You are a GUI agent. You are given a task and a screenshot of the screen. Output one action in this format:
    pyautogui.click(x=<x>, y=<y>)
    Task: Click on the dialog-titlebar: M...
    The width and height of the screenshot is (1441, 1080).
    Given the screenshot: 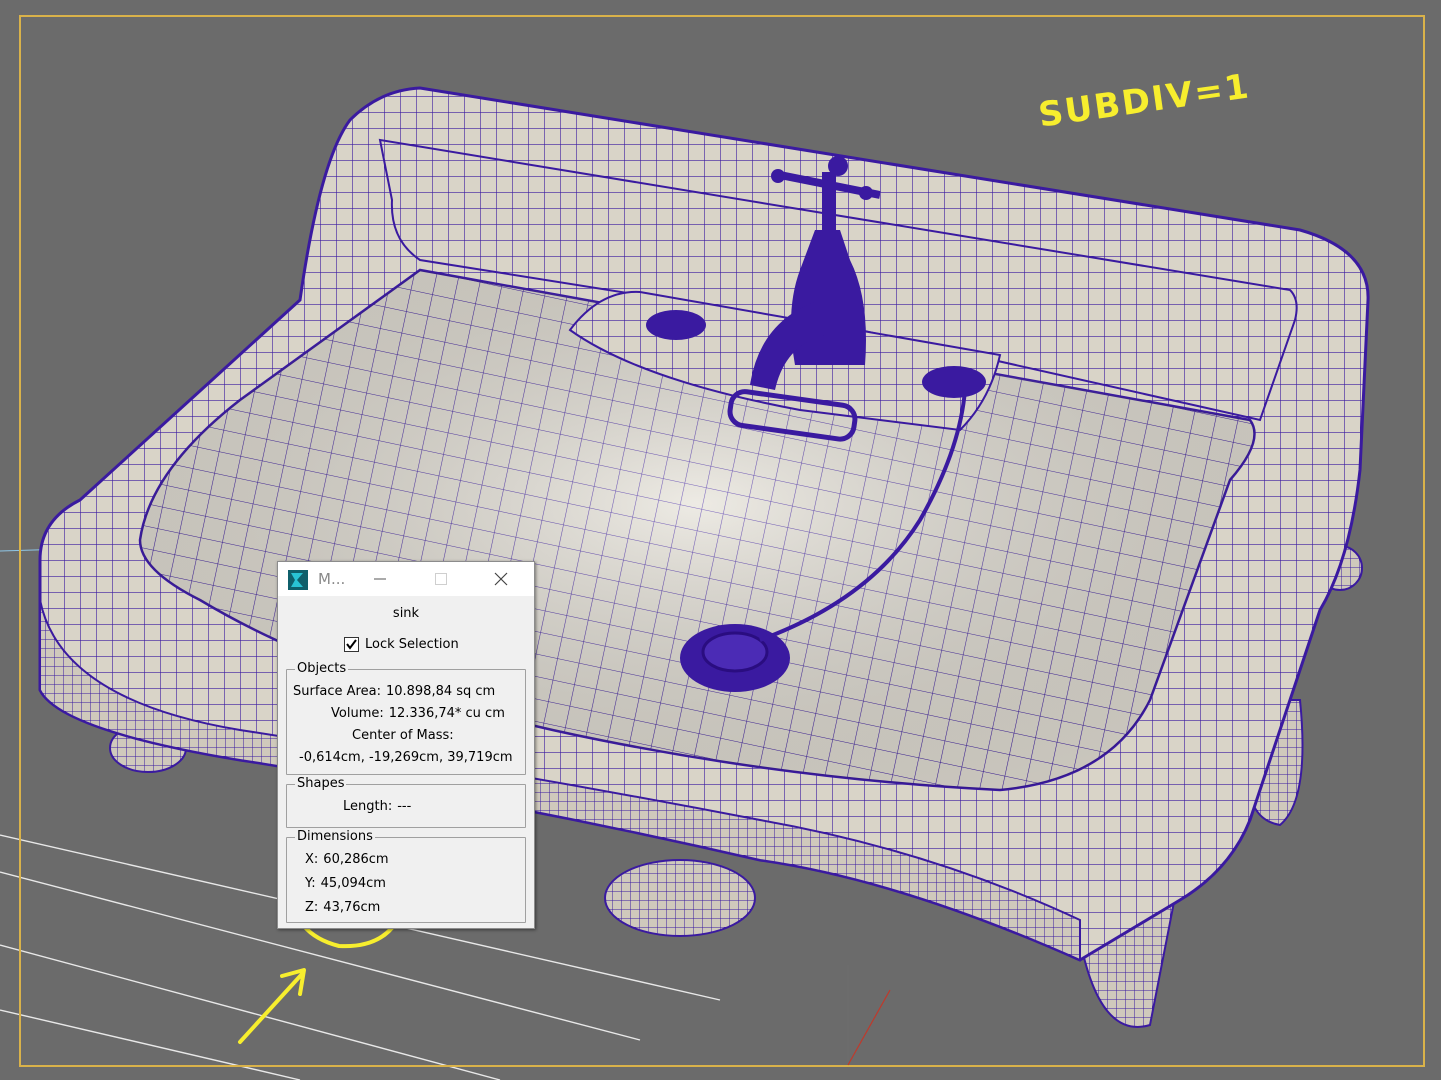 What is the action you would take?
    pyautogui.click(x=406, y=579)
    